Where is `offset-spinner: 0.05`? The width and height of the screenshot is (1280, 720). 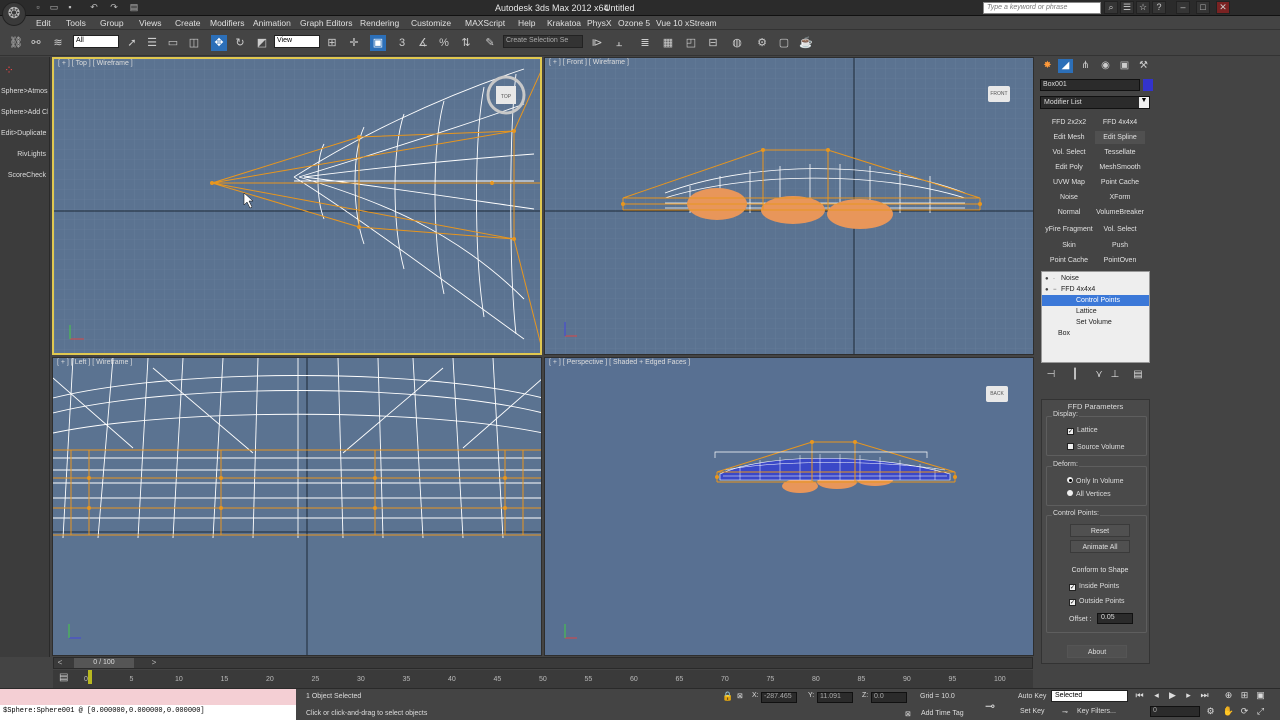 offset-spinner: 0.05 is located at coordinates (1115, 618).